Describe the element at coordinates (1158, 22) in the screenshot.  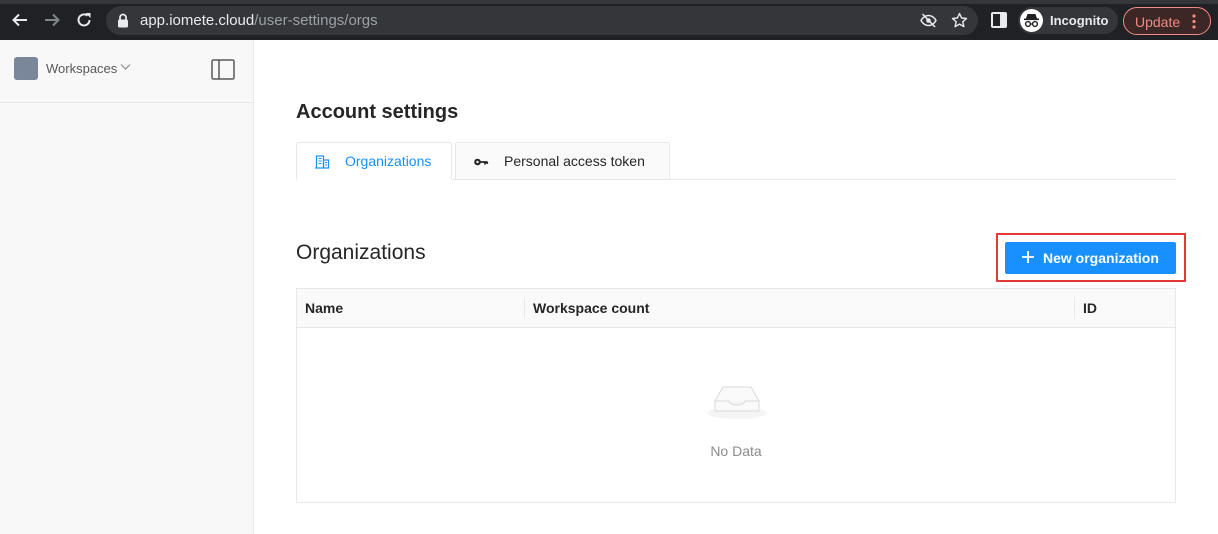
I see `update-label: Update` at that location.